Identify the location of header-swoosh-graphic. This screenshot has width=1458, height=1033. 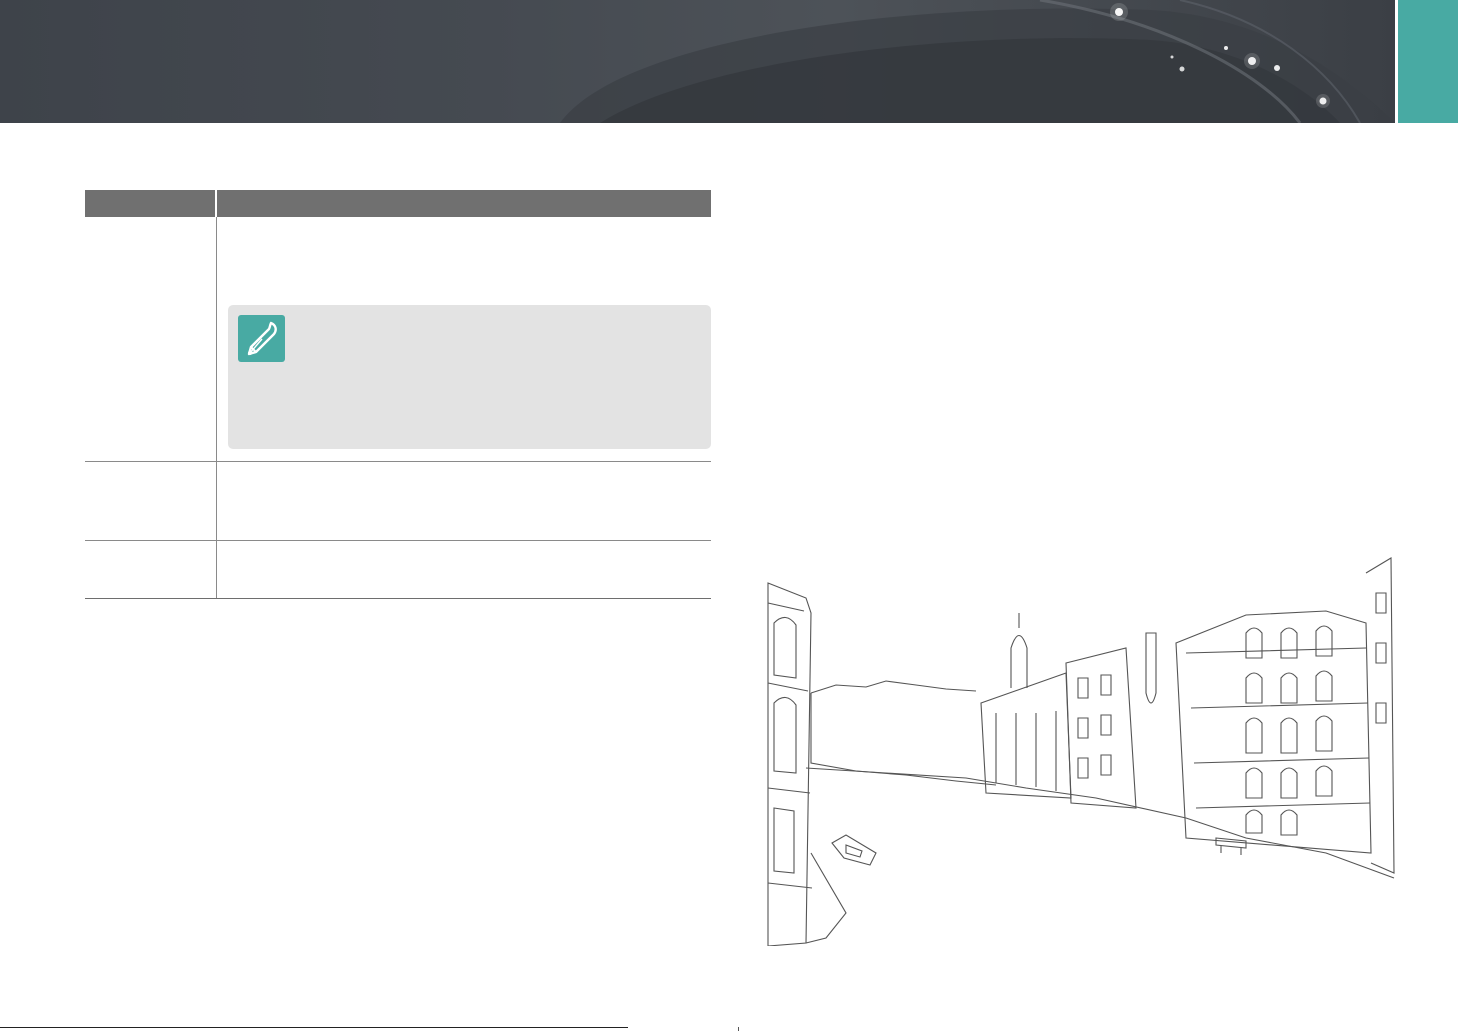
(977, 61).